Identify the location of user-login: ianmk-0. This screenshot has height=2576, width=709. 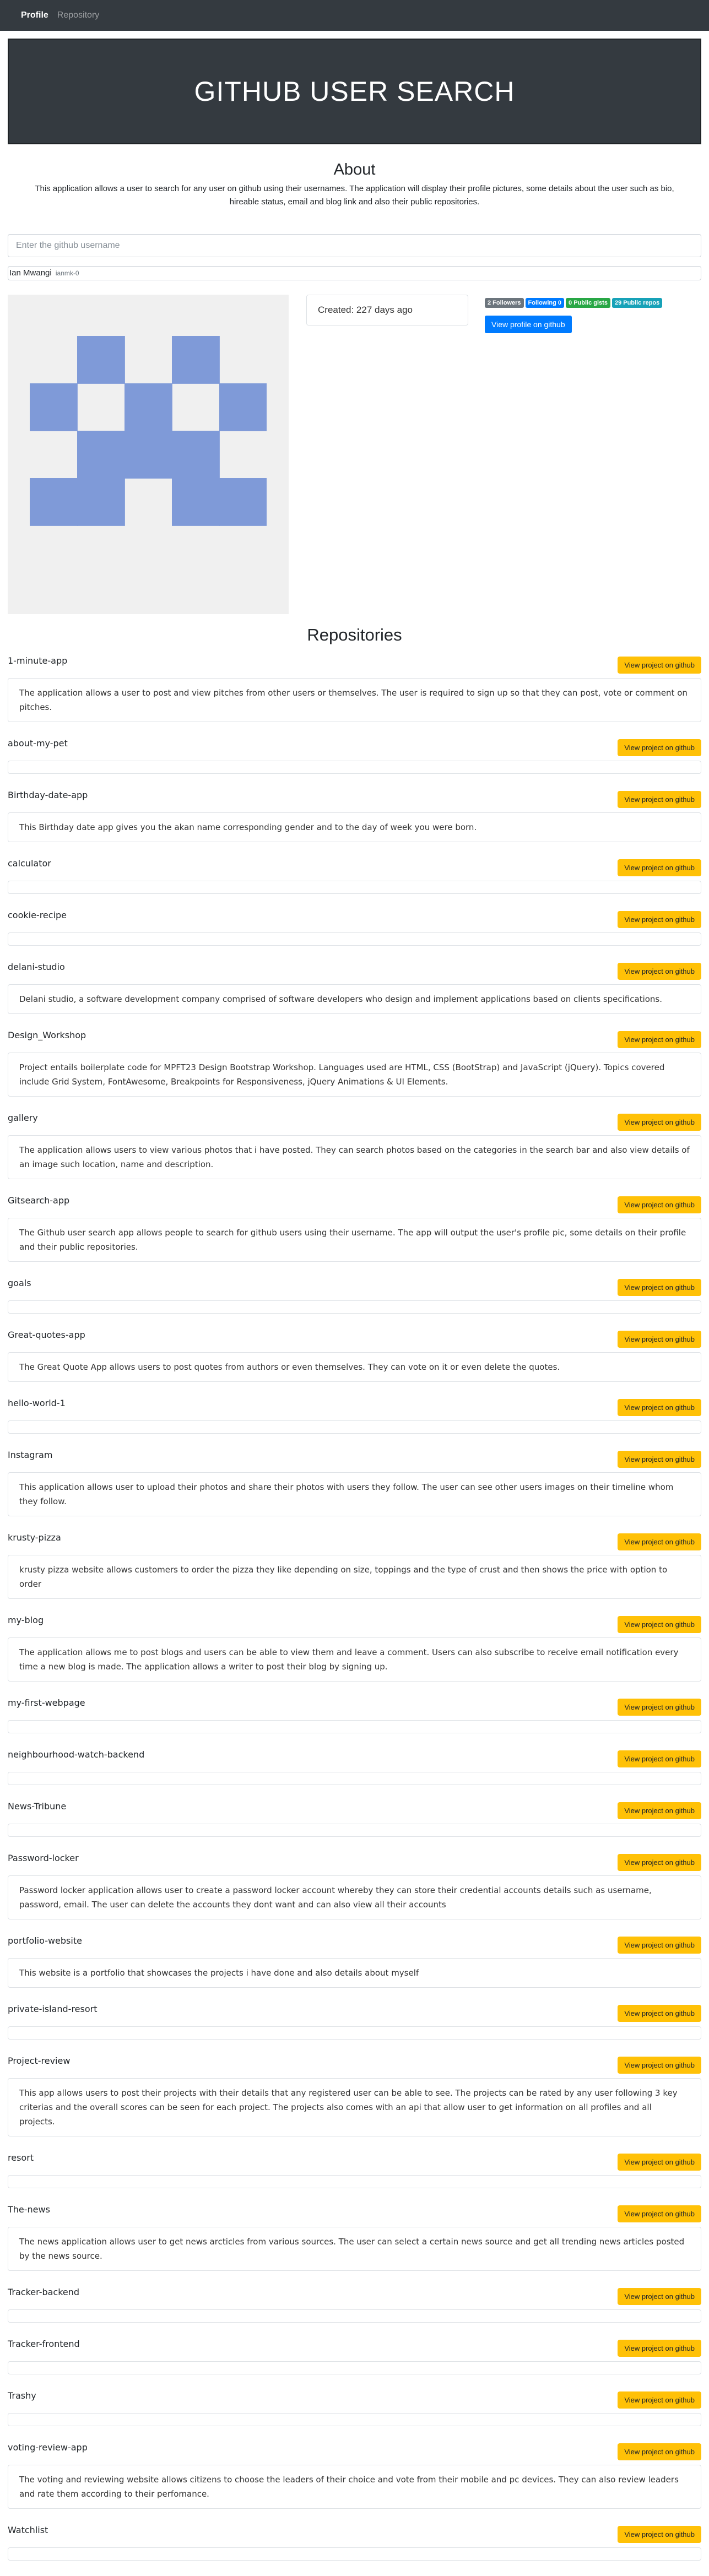
(67, 273).